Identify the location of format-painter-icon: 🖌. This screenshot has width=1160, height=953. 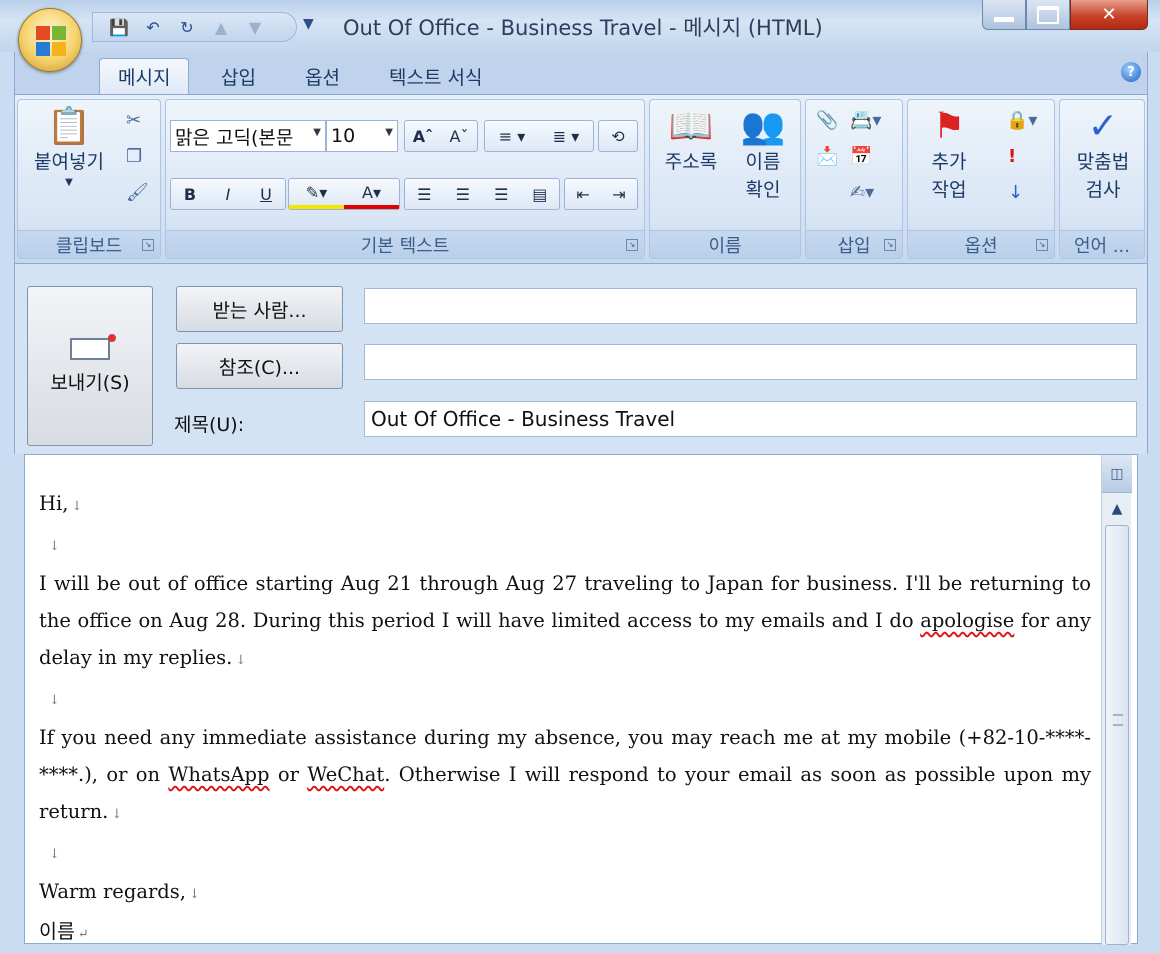
(137, 192).